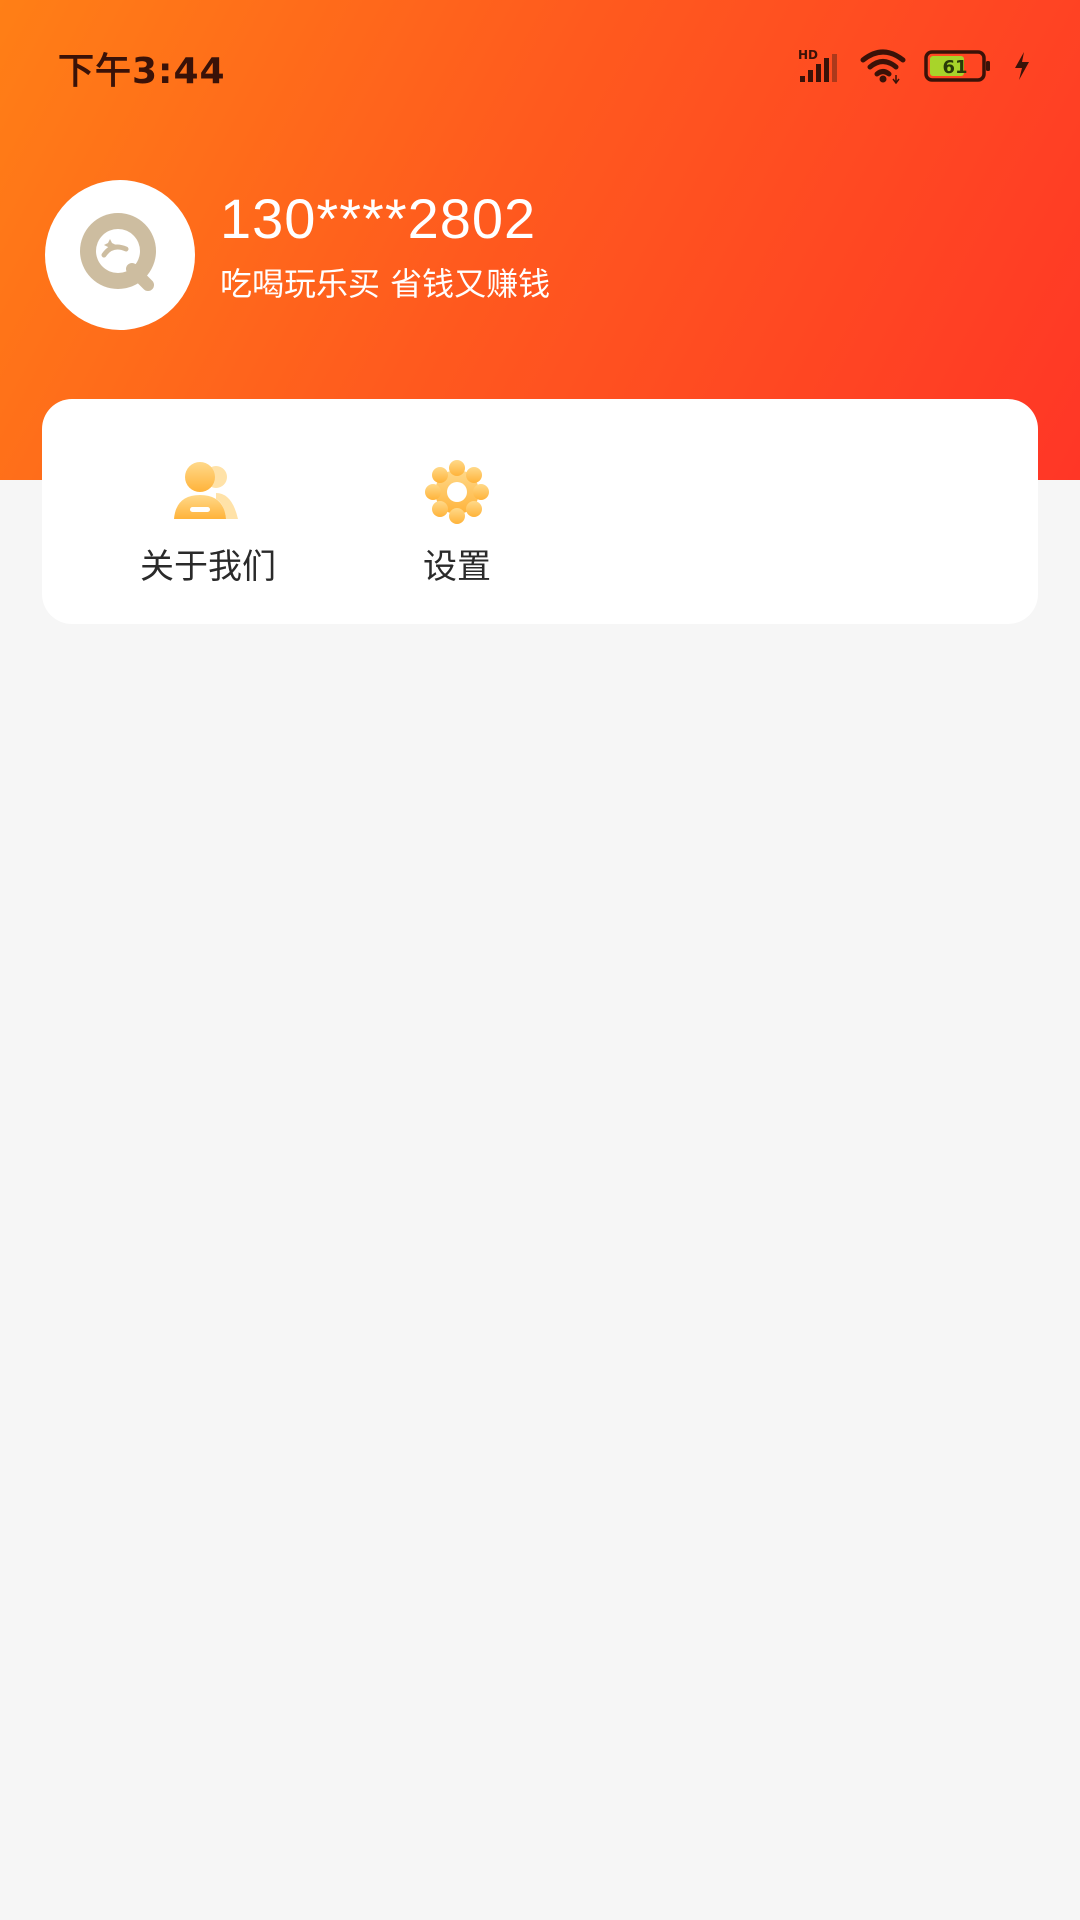 The height and width of the screenshot is (1920, 1080). I want to click on about-us-label: 关于我们, so click(208, 567).